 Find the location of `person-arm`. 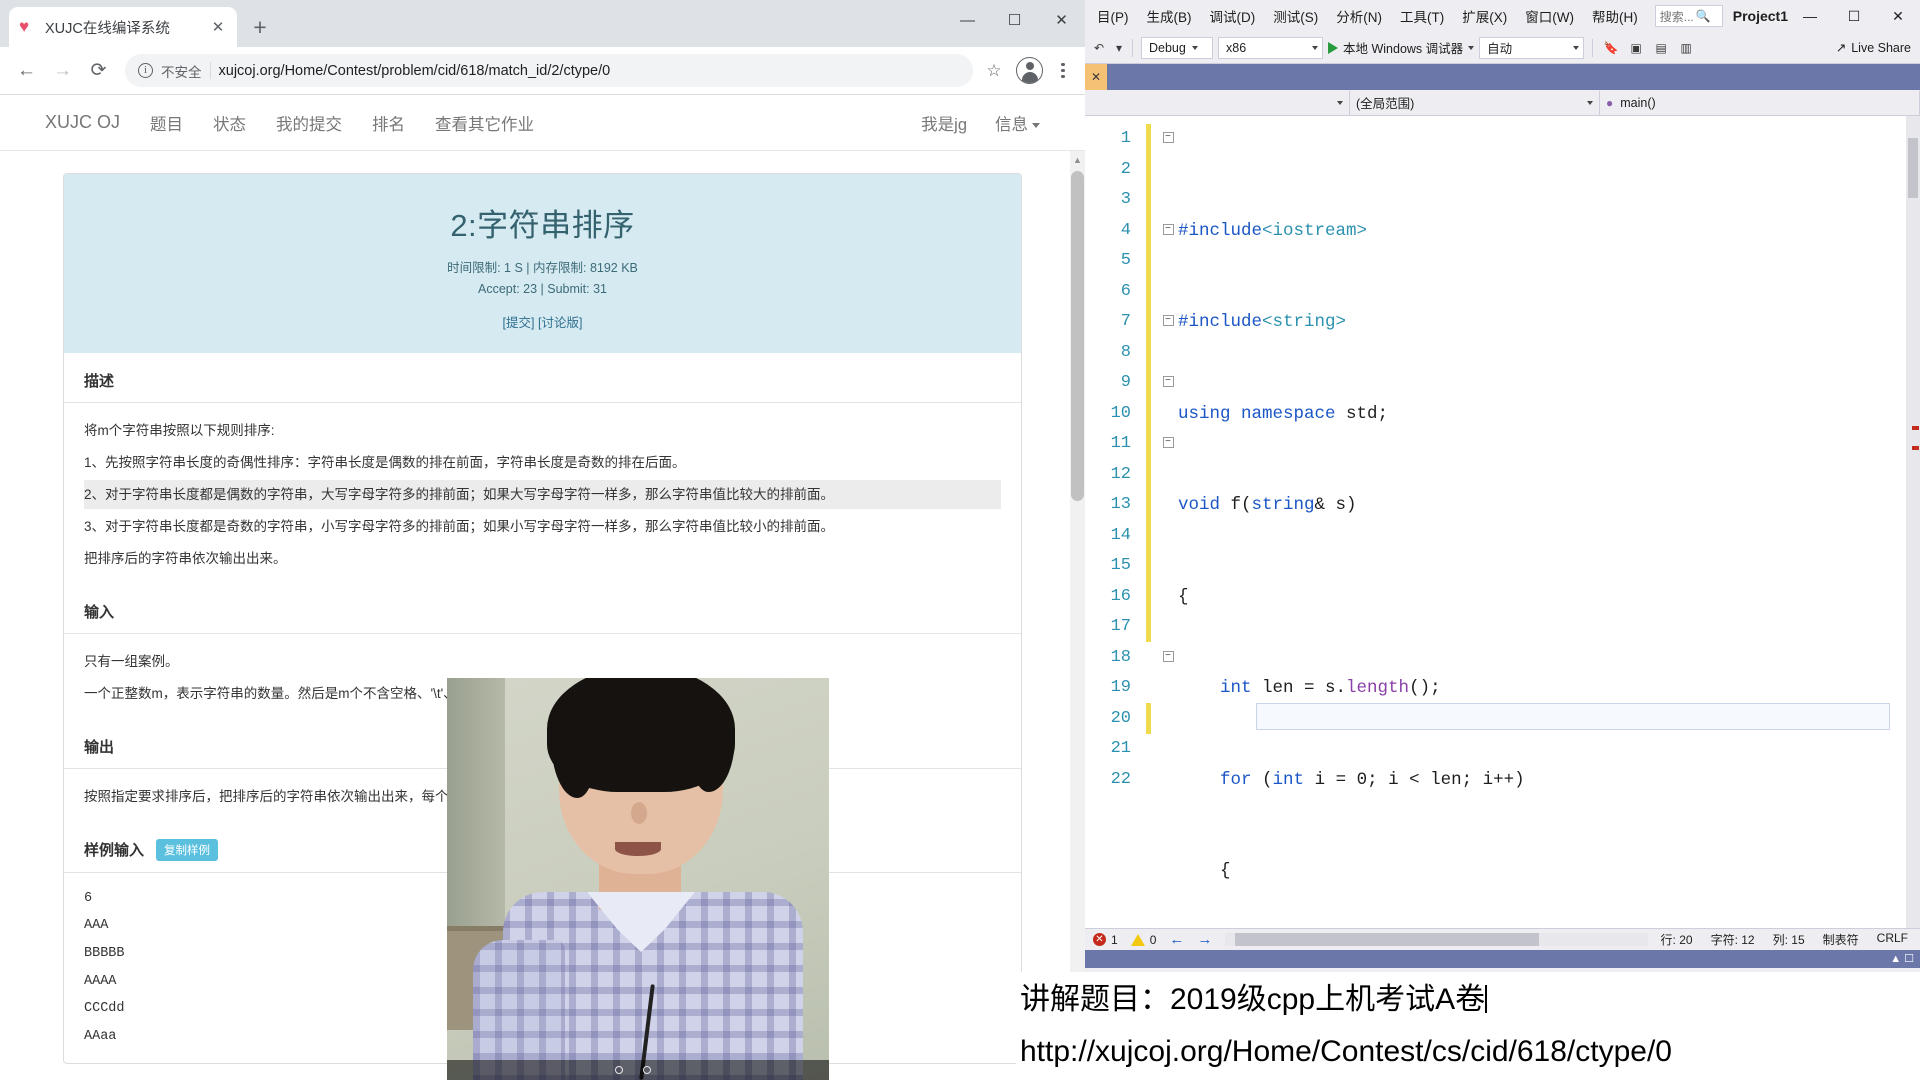

person-arm is located at coordinates (519, 1010).